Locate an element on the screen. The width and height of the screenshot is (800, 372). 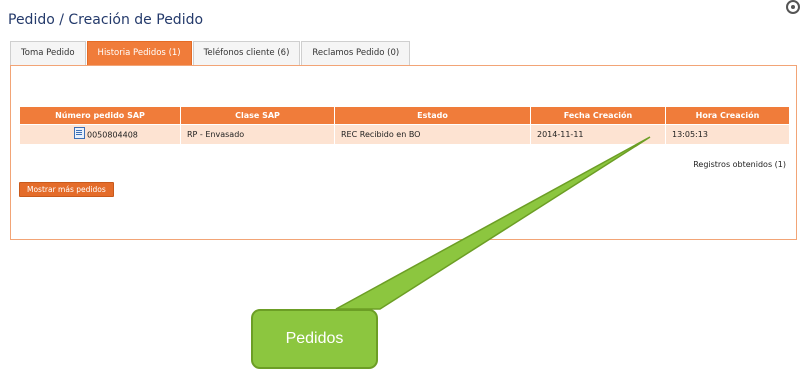
callout-box: Pedidos is located at coordinates (314, 339).